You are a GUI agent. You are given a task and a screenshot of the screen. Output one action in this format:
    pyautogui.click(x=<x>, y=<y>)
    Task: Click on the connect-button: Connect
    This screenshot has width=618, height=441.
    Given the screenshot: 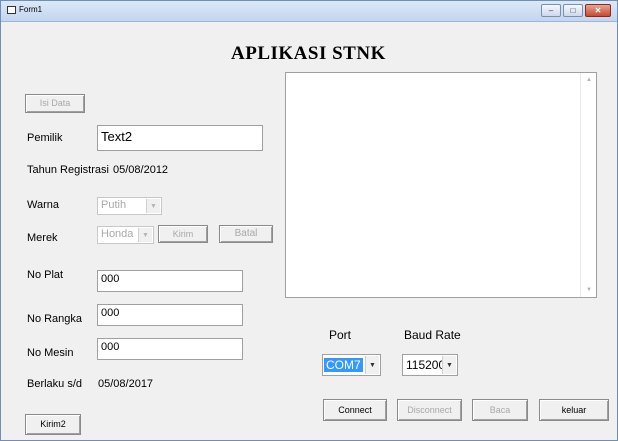 What is the action you would take?
    pyautogui.click(x=355, y=410)
    